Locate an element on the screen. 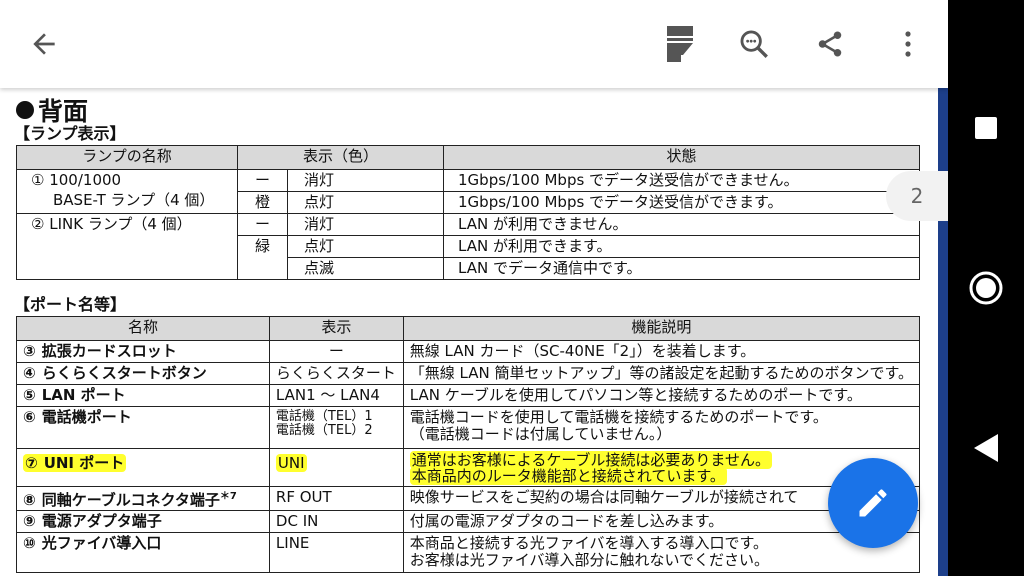 The width and height of the screenshot is (1024, 576). recents-square-icon is located at coordinates (986, 128).